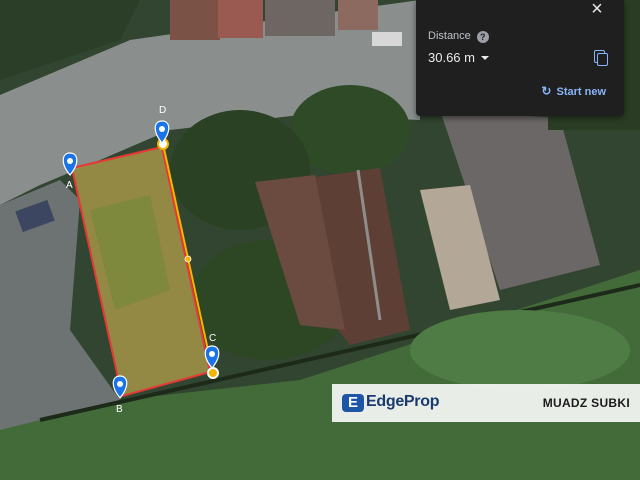 Image resolution: width=640 pixels, height=480 pixels. Describe the element at coordinates (486, 403) in the screenshot. I see `watermark-banner: E EdgeProp MUADZ SUBKI` at that location.